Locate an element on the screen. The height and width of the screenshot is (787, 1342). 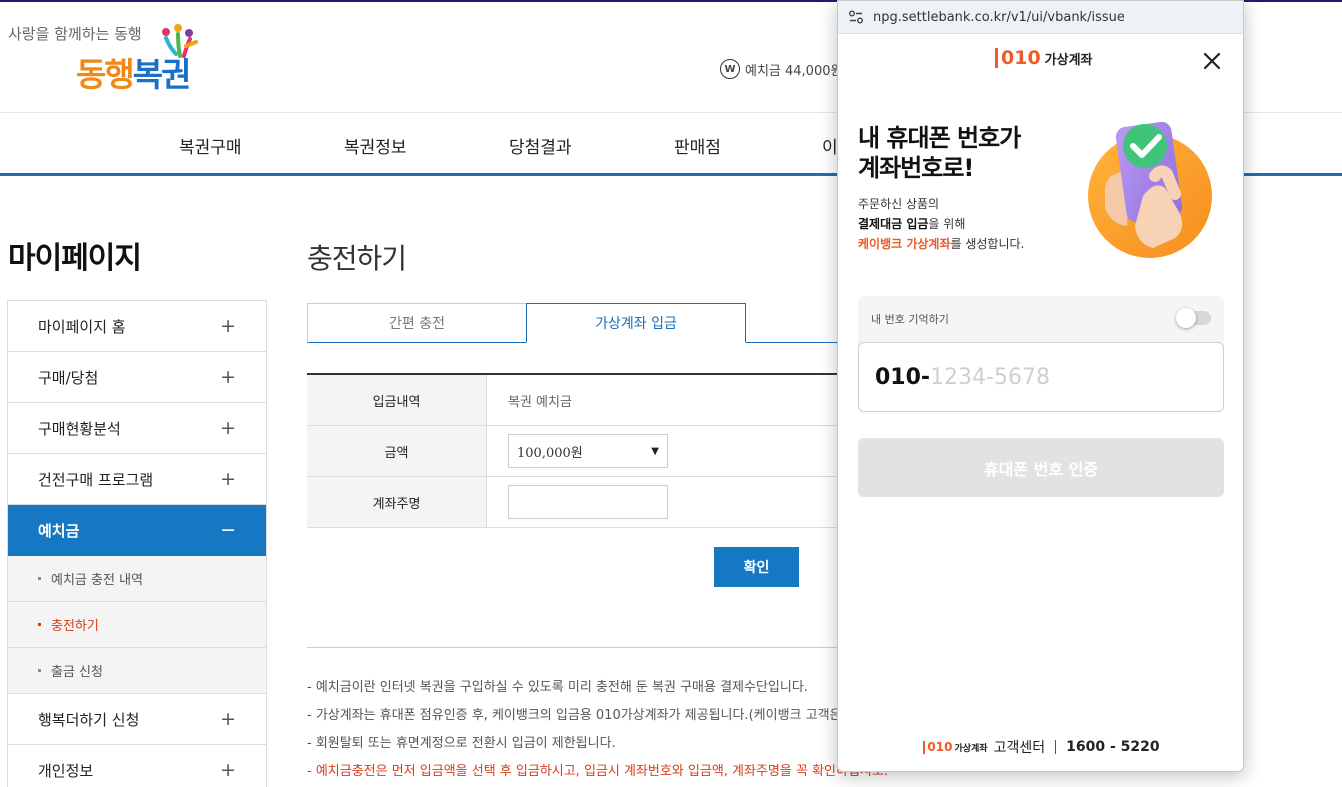
hero-desc-highlight: 케이뱅크 가상계좌 is located at coordinates (904, 244).